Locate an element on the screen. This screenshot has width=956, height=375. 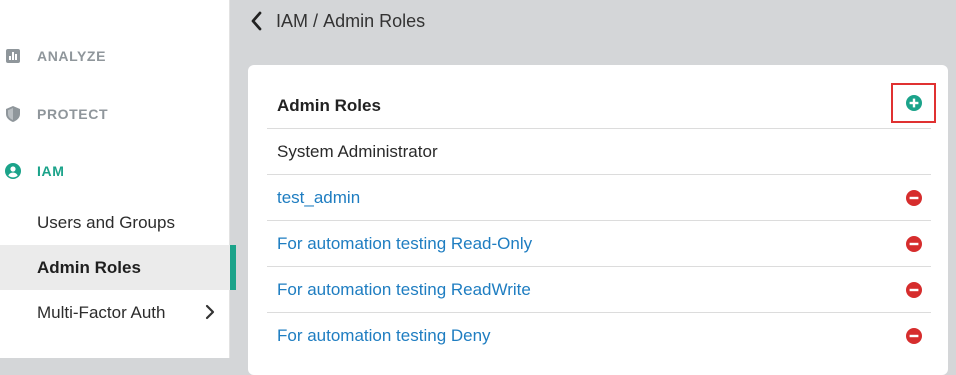
bar-chart-icon is located at coordinates (13, 56).